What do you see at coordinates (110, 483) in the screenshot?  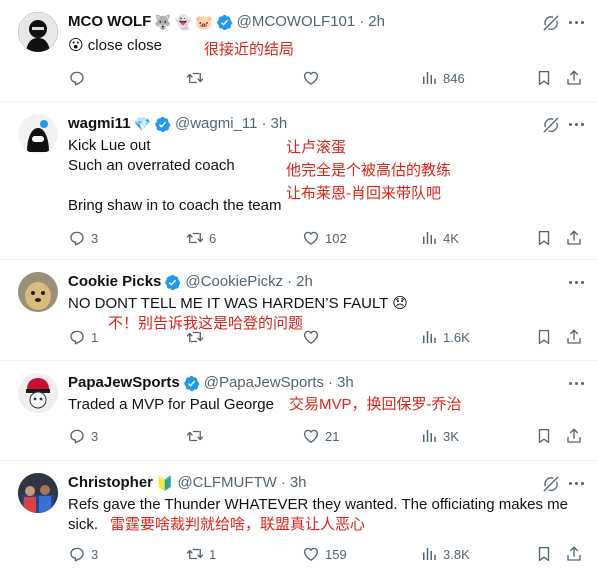 I see `display-name: Christopher` at bounding box center [110, 483].